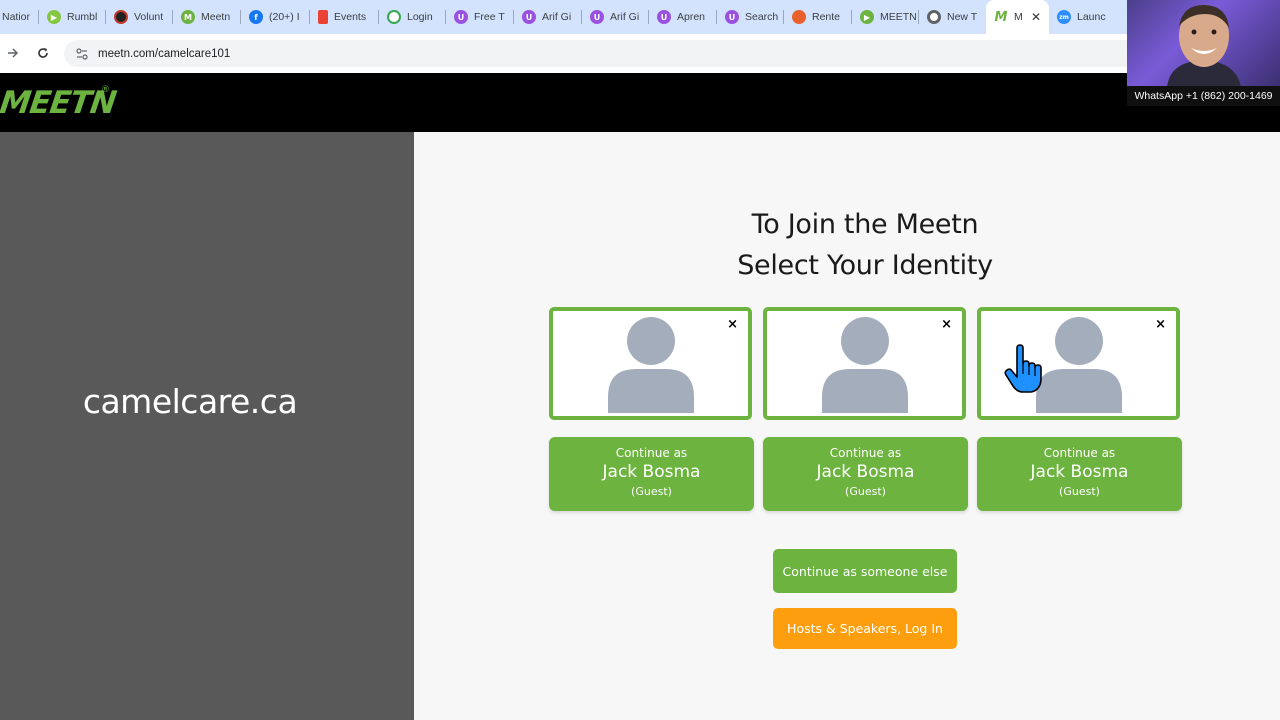 The height and width of the screenshot is (720, 1280). Describe the element at coordinates (149, 17) in the screenshot. I see `tab-label: Volunt` at that location.